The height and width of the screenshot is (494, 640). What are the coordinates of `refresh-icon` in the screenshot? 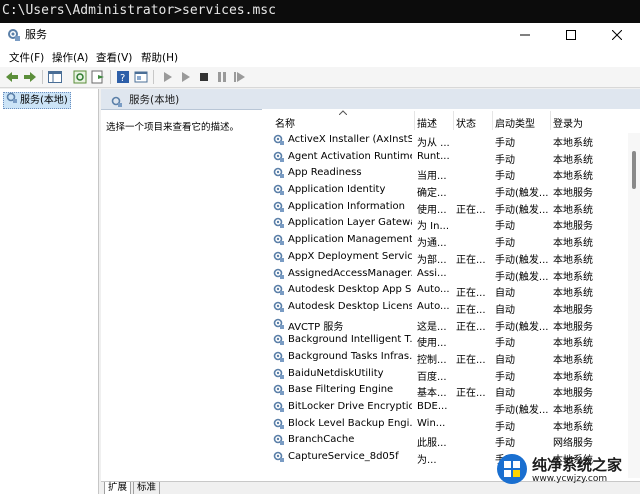 It's located at (80, 77).